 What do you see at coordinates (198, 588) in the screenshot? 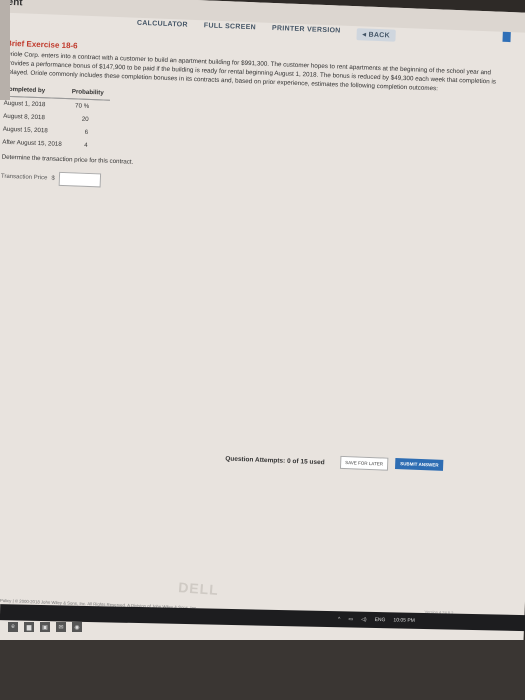
I see `dell-logo: DELL` at bounding box center [198, 588].